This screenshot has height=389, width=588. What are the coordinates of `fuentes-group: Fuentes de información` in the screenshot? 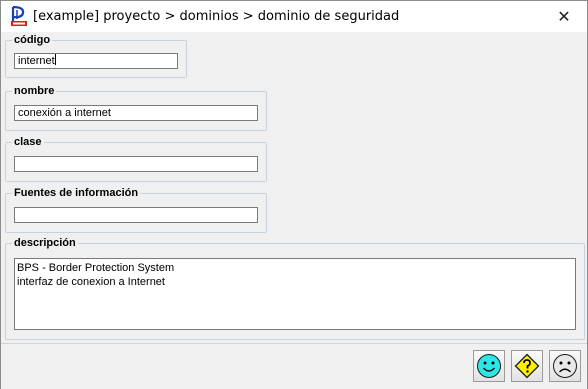 It's located at (136, 209).